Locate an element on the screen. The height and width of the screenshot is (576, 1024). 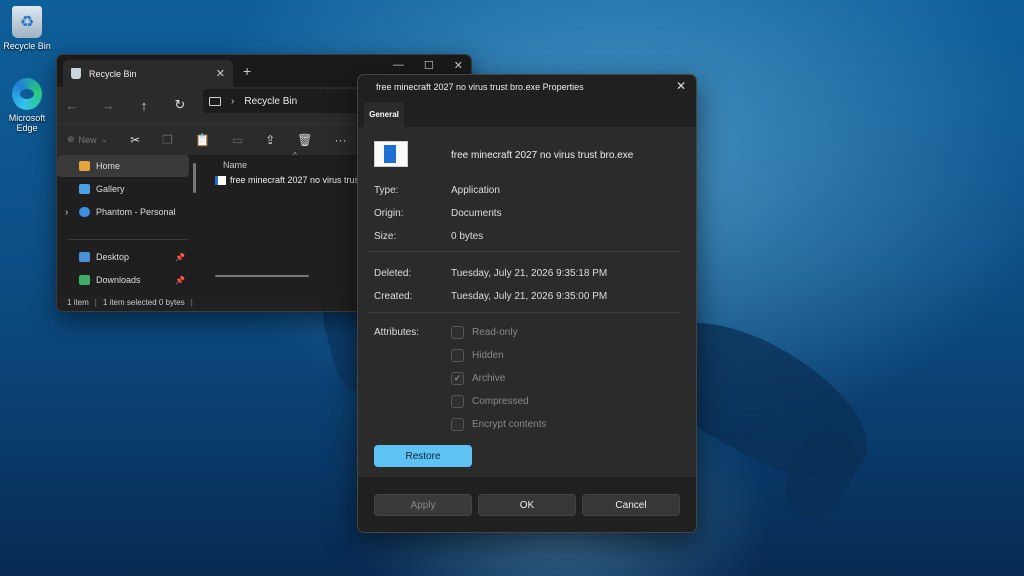
checkmark-icon: ✓ is located at coordinates (457, 378).